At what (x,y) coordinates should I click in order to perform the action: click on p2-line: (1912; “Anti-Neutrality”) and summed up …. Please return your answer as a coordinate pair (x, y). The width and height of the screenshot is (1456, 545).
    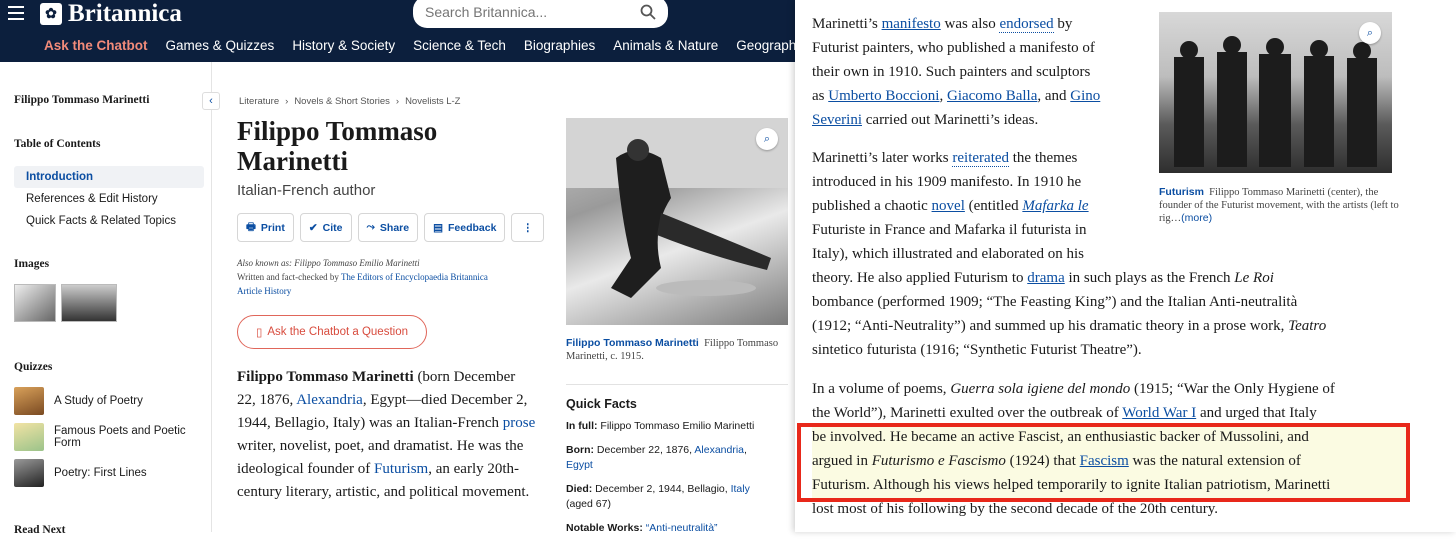
    Looking at the image, I should click on (1107, 326).